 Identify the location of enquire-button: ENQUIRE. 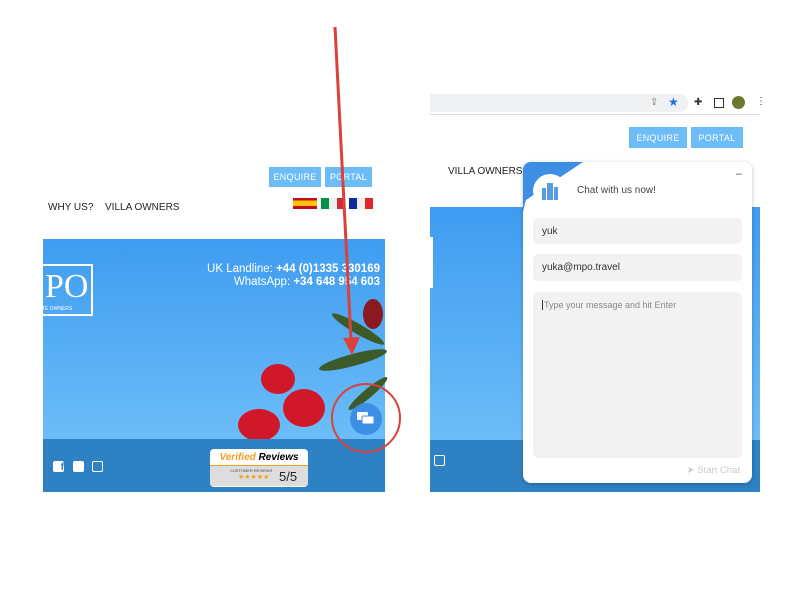
(658, 137).